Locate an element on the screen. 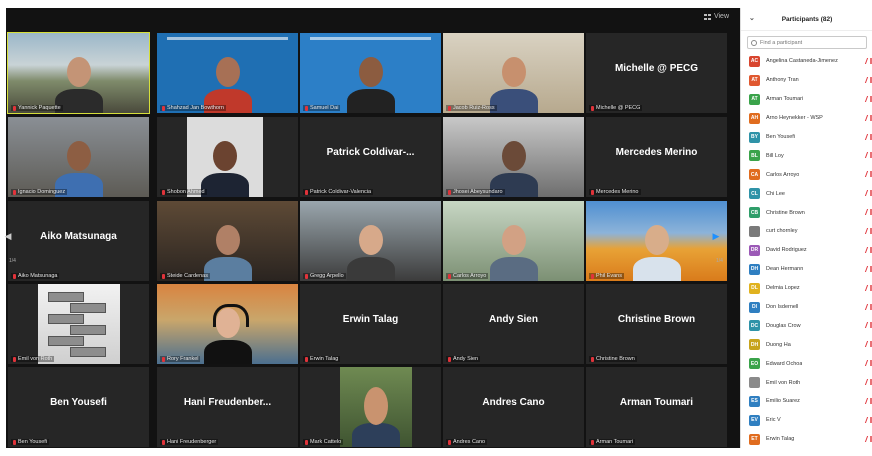 Image resolution: width=872 pixels, height=456 pixels. participant-name-text: Patrick Coldivar-Valencia is located at coordinates (341, 192).